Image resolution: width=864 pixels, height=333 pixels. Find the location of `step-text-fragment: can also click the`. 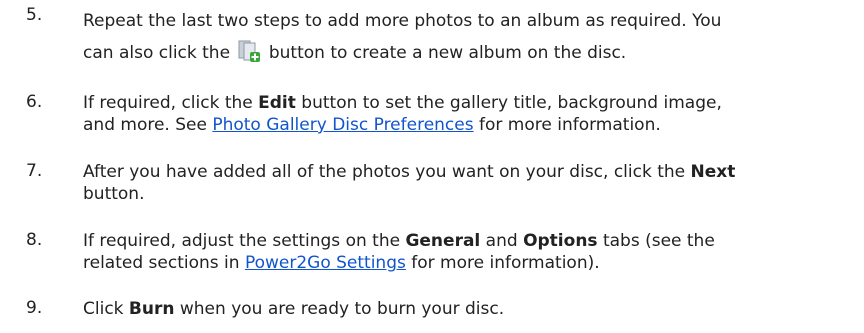

step-text-fragment: can also click the is located at coordinates (157, 53).